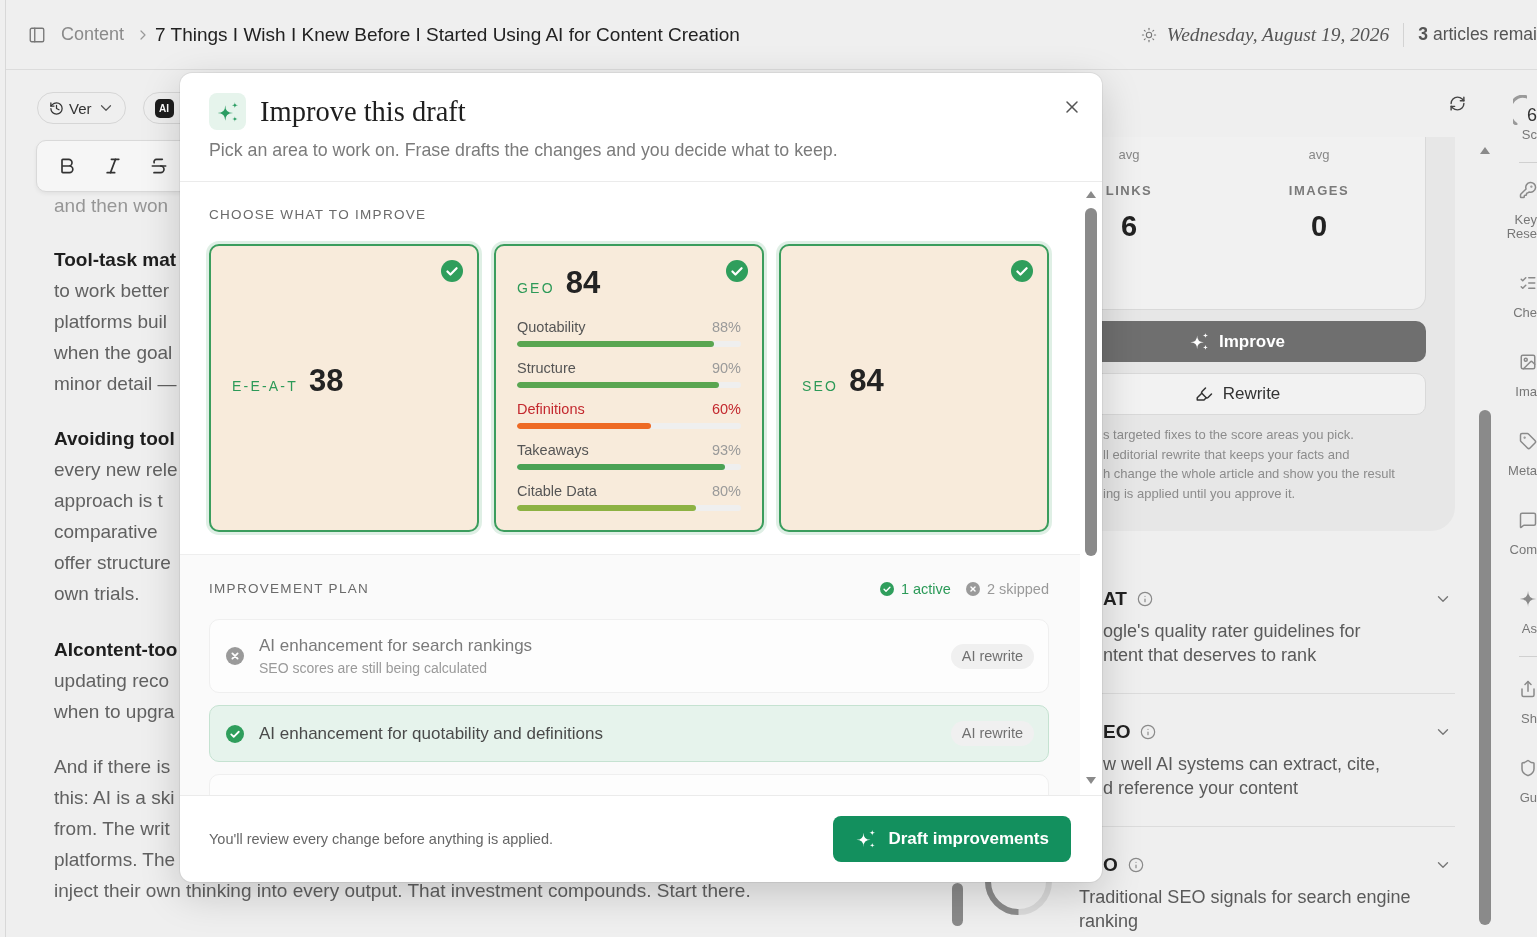  Describe the element at coordinates (1528, 190) in the screenshot. I see `key-icon` at that location.